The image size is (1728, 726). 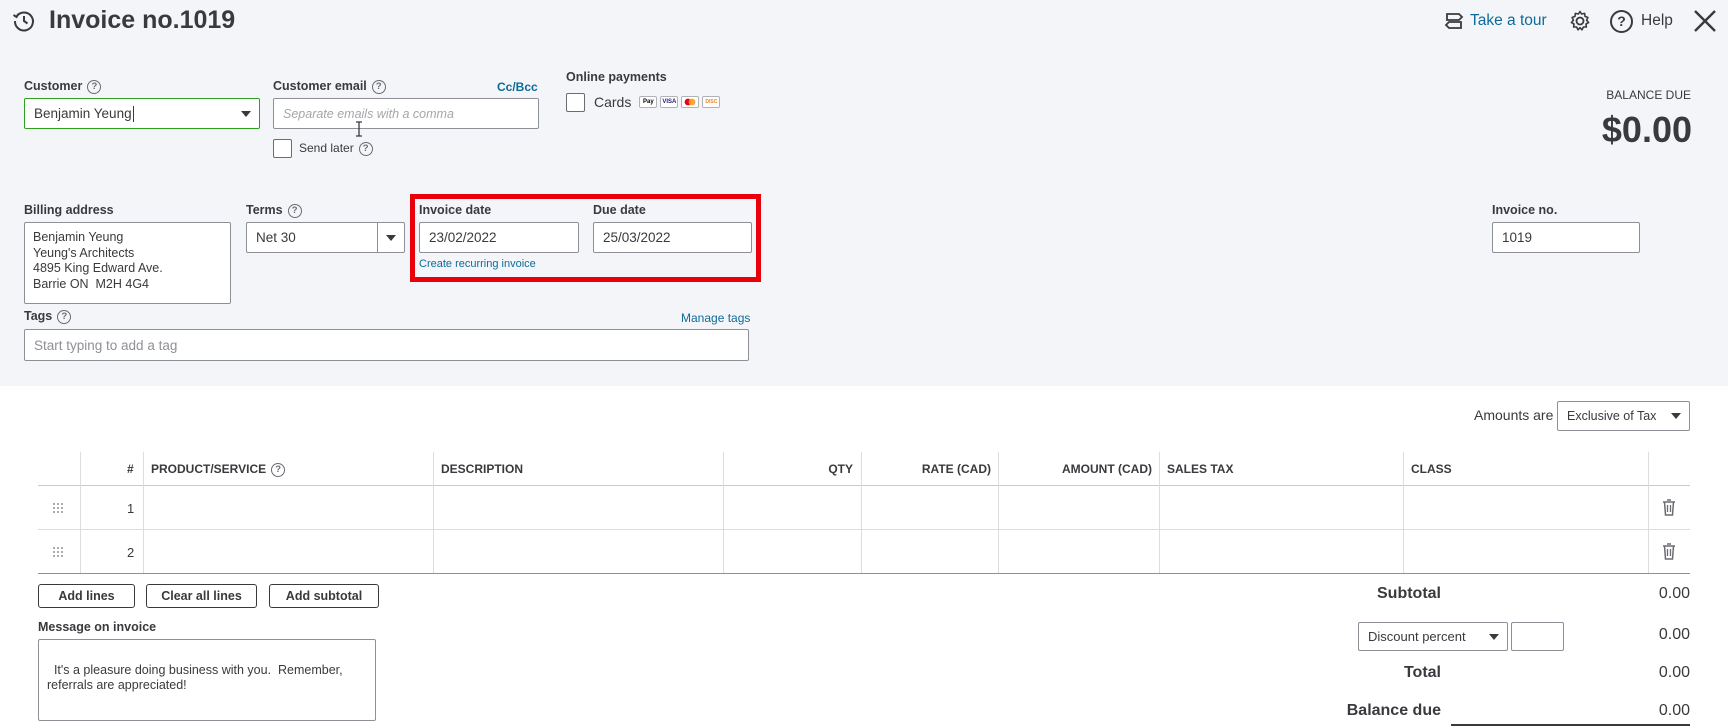 What do you see at coordinates (669, 102) in the screenshot?
I see `visa-icon: VISA` at bounding box center [669, 102].